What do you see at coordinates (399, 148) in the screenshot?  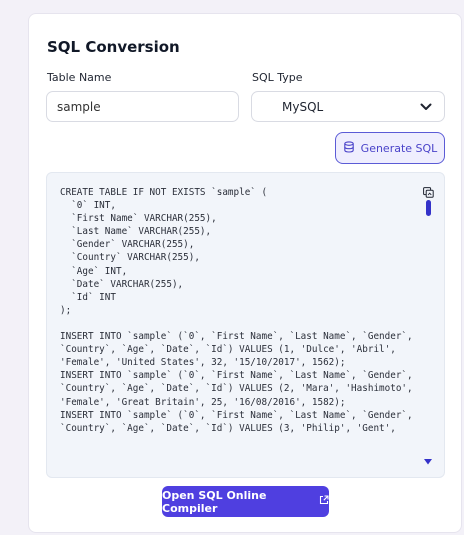 I see `generate-sql-label: Generate SQL` at bounding box center [399, 148].